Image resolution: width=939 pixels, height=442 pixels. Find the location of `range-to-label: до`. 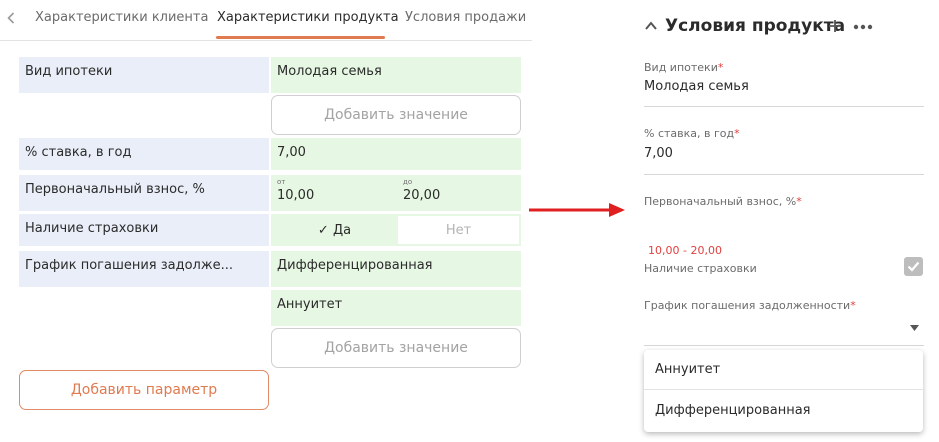

range-to-label: до is located at coordinates (408, 182).